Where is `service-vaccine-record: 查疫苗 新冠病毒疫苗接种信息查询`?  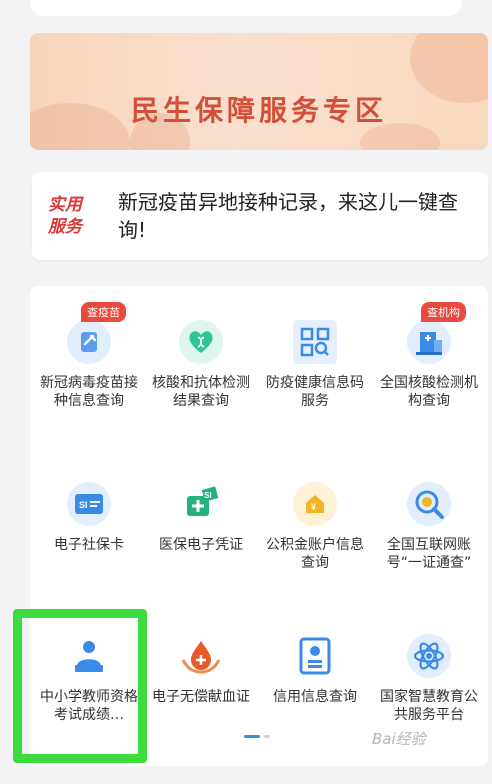 service-vaccine-record: 查疫苗 新冠病毒疫苗接种信息查询 is located at coordinates (89, 356).